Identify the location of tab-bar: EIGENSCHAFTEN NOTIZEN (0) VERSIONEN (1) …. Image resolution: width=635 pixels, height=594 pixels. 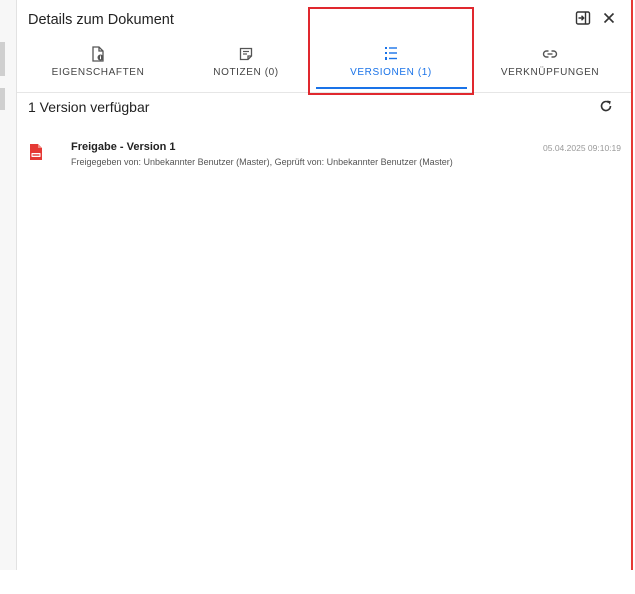
(324, 66).